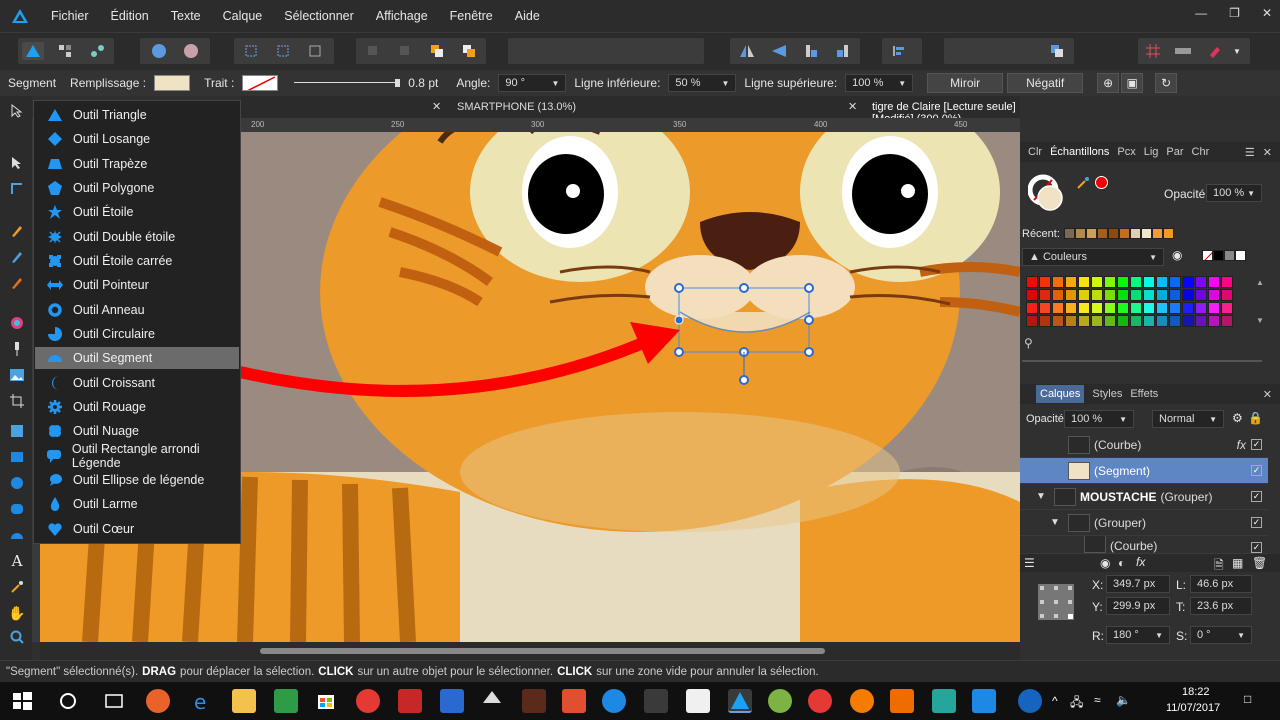 The image size is (1280, 720). Describe the element at coordinates (137, 504) in the screenshot. I see `tool-tear: Outil Larme` at that location.